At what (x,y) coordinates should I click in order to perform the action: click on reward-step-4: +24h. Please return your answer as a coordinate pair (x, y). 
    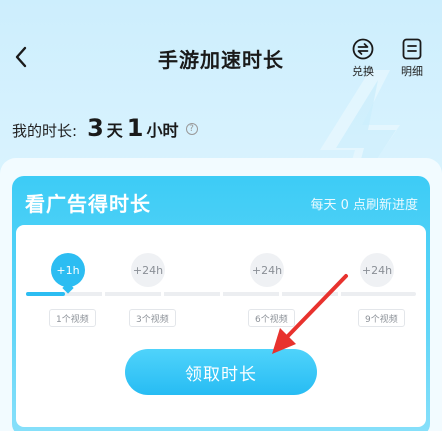
    Looking at the image, I should click on (377, 270).